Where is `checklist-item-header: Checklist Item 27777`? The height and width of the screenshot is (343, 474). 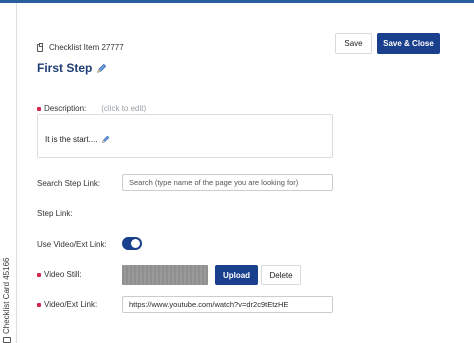 checklist-item-header: Checklist Item 27777 is located at coordinates (80, 47).